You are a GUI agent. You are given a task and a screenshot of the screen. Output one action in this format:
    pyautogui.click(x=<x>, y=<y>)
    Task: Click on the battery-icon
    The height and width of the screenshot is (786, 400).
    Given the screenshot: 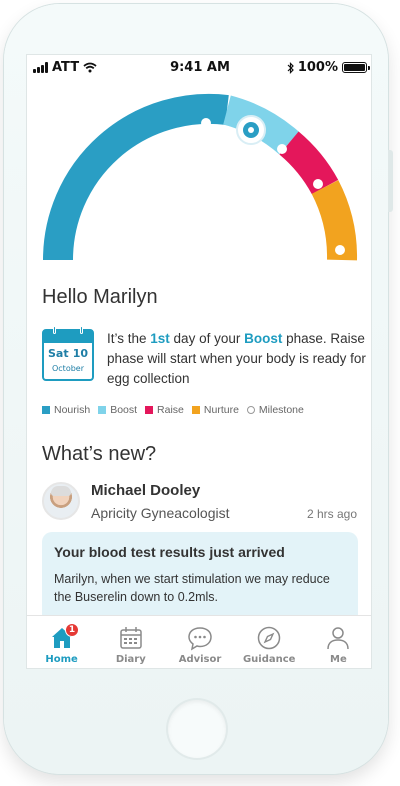 What is the action you would take?
    pyautogui.click(x=356, y=67)
    